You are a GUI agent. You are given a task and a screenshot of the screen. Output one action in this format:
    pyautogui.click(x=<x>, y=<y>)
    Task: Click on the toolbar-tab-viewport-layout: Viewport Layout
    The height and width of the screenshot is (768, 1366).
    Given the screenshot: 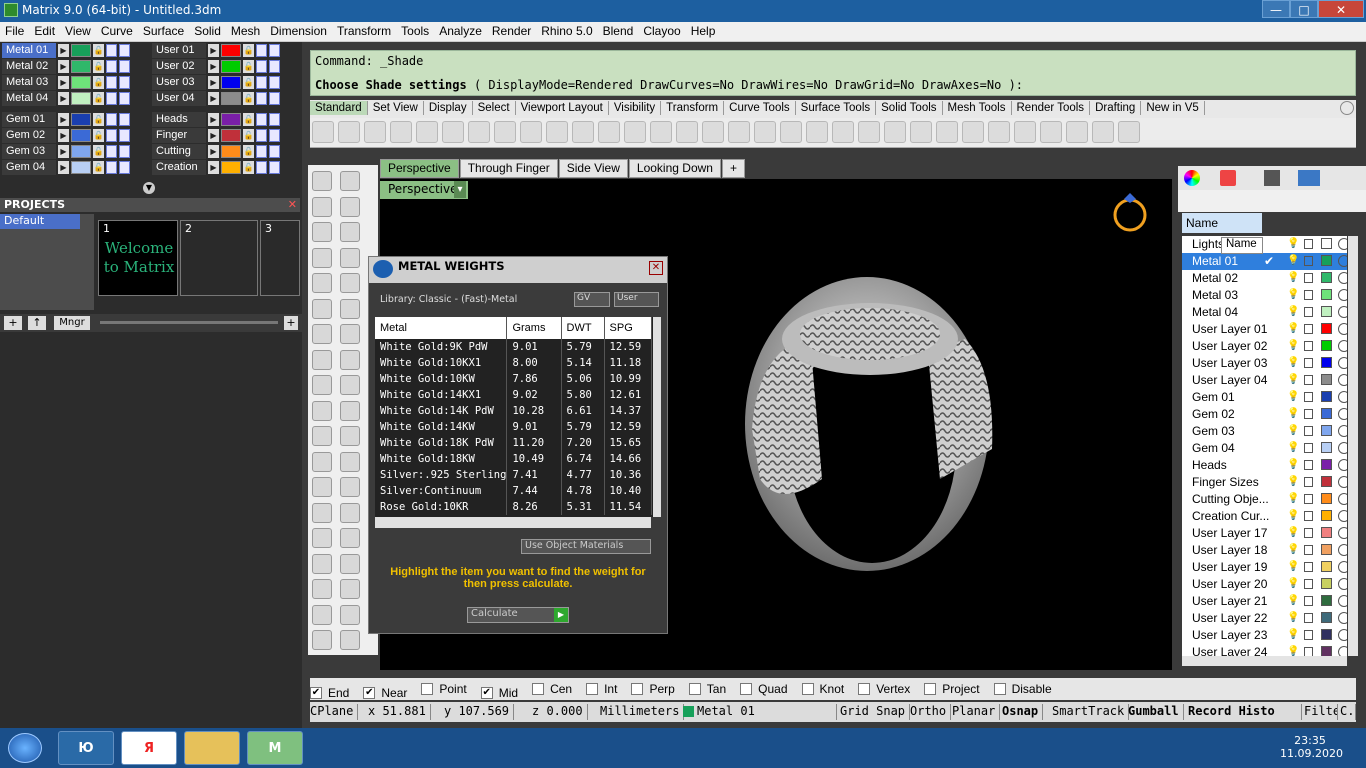 What is the action you would take?
    pyautogui.click(x=562, y=108)
    